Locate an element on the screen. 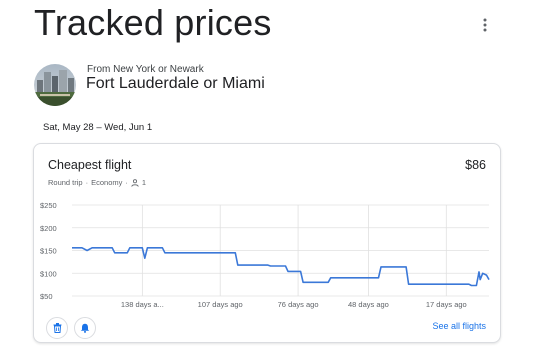 The width and height of the screenshot is (540, 352). destination-photo is located at coordinates (55, 85).